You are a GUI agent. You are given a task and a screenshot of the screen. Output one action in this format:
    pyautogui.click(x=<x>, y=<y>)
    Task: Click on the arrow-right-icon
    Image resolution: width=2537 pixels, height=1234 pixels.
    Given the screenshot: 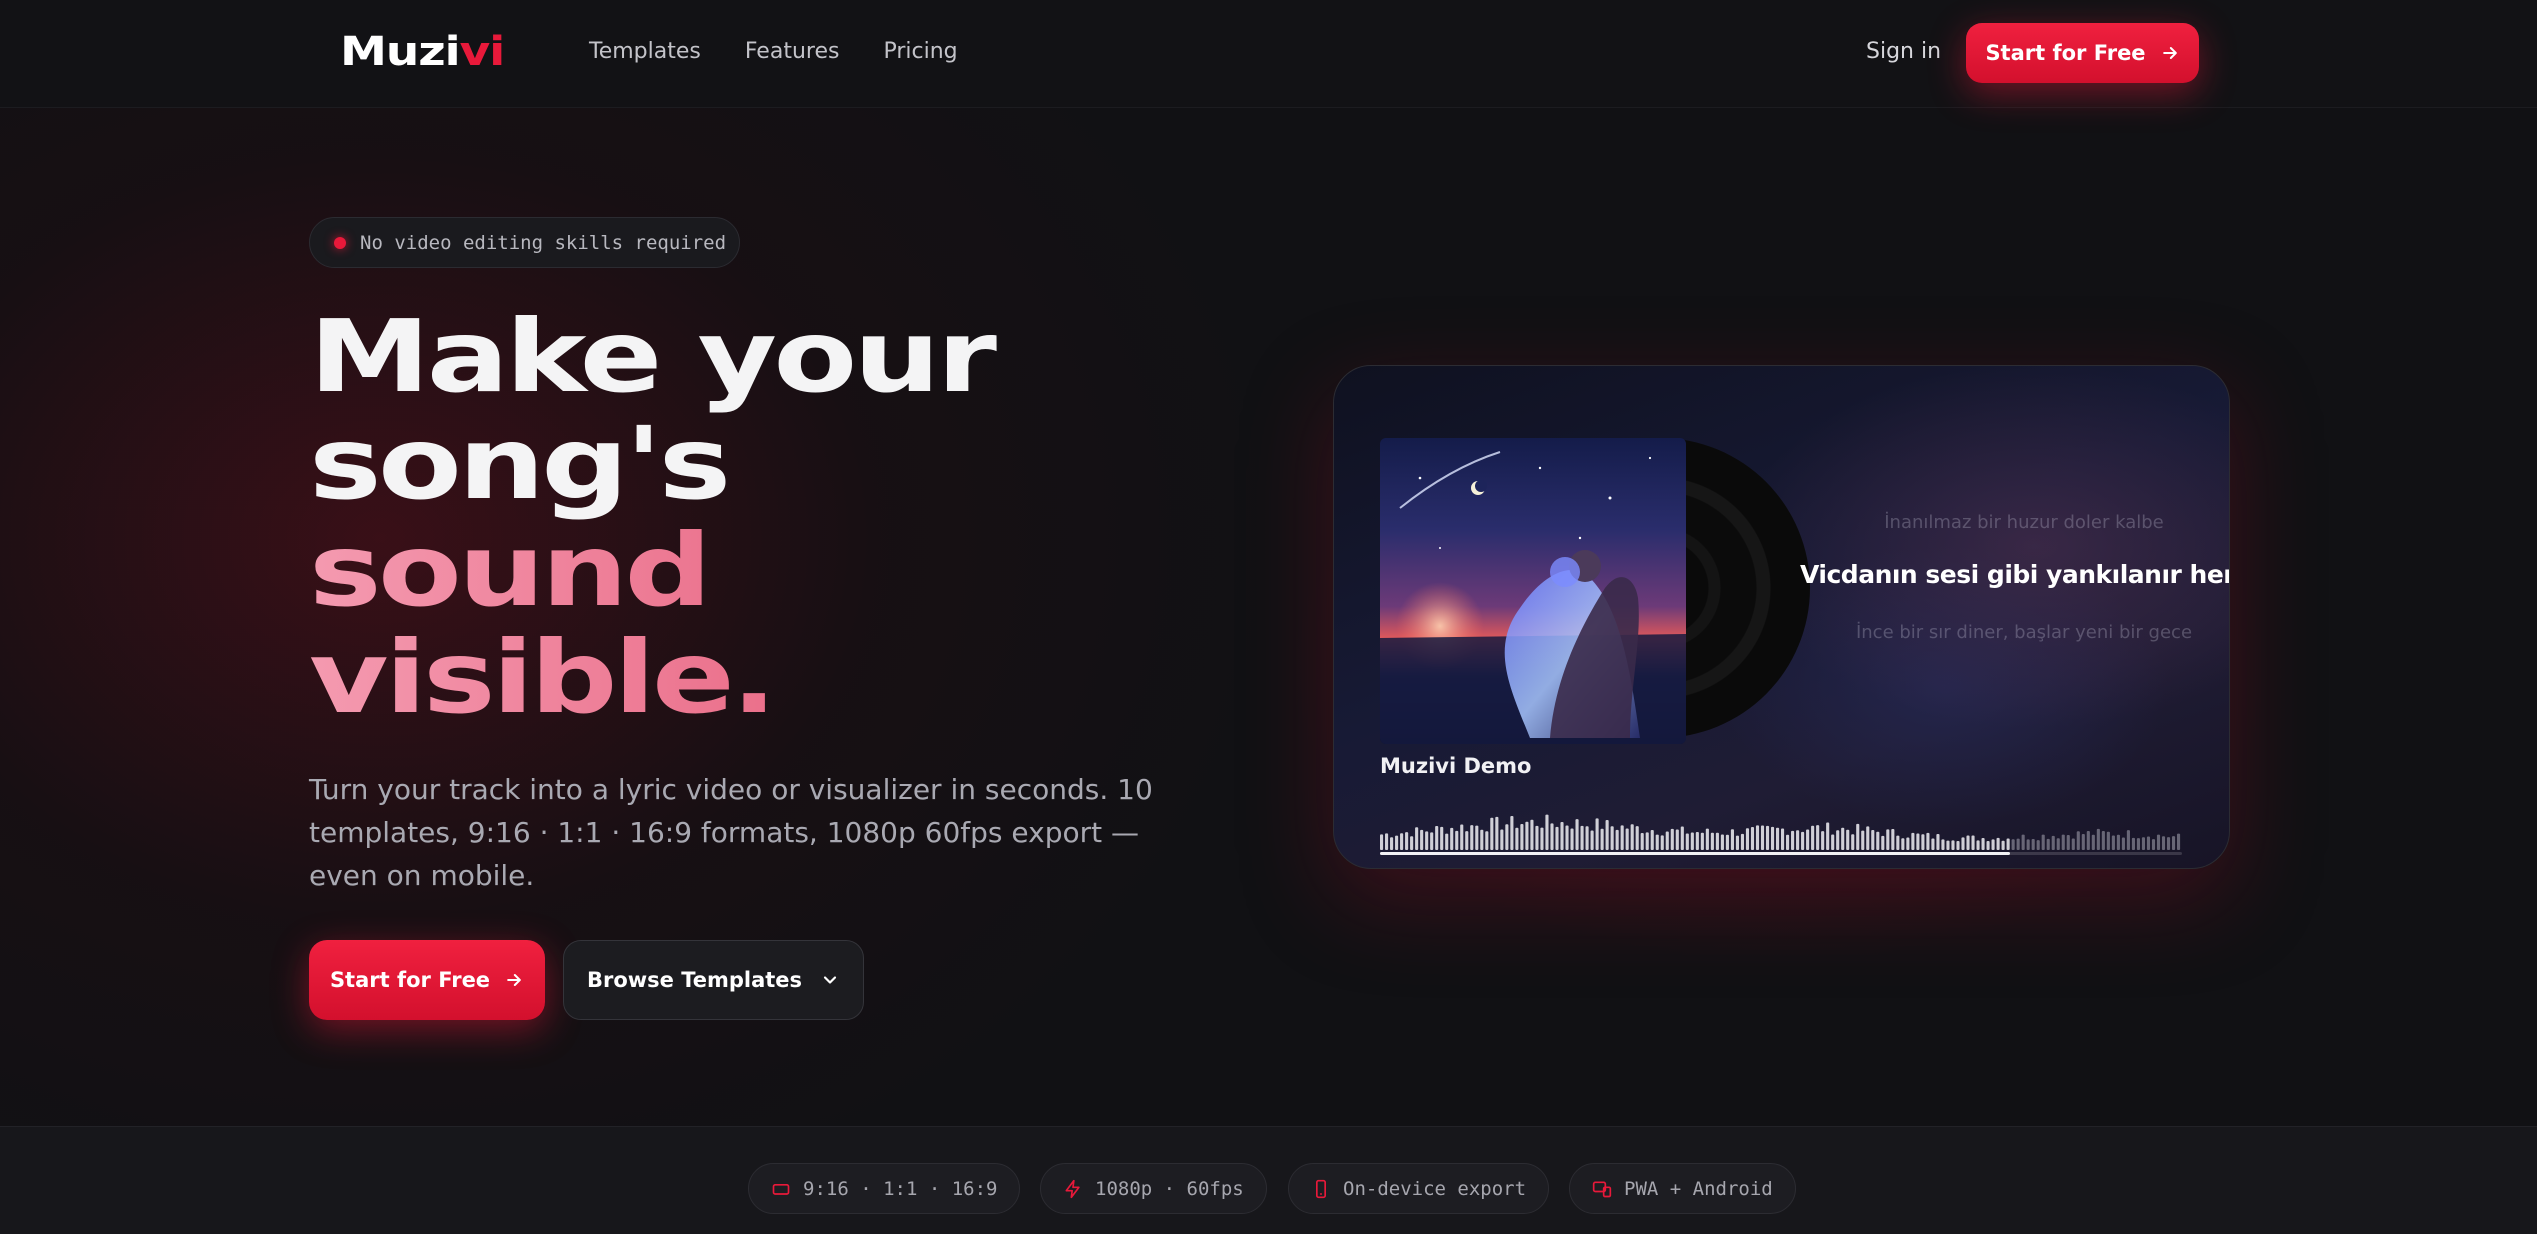 What is the action you would take?
    pyautogui.click(x=2169, y=53)
    